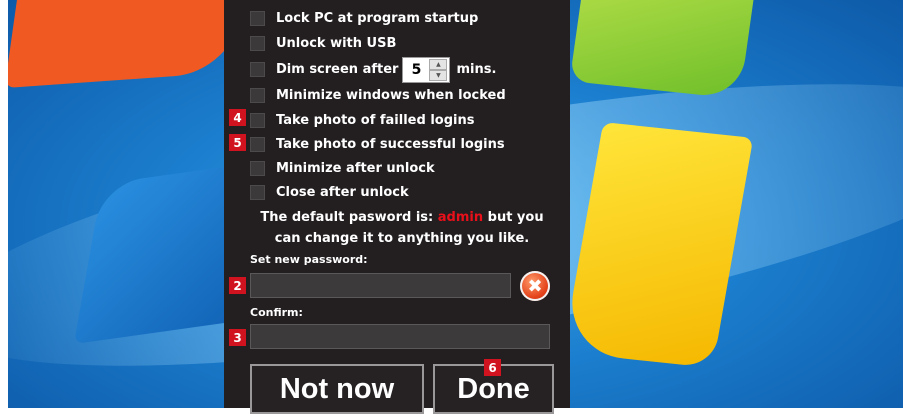 Image resolution: width=911 pixels, height=414 pixels. I want to click on option-dim-screen: Dim screen after 5 ▲ ▼ mins., so click(373, 69).